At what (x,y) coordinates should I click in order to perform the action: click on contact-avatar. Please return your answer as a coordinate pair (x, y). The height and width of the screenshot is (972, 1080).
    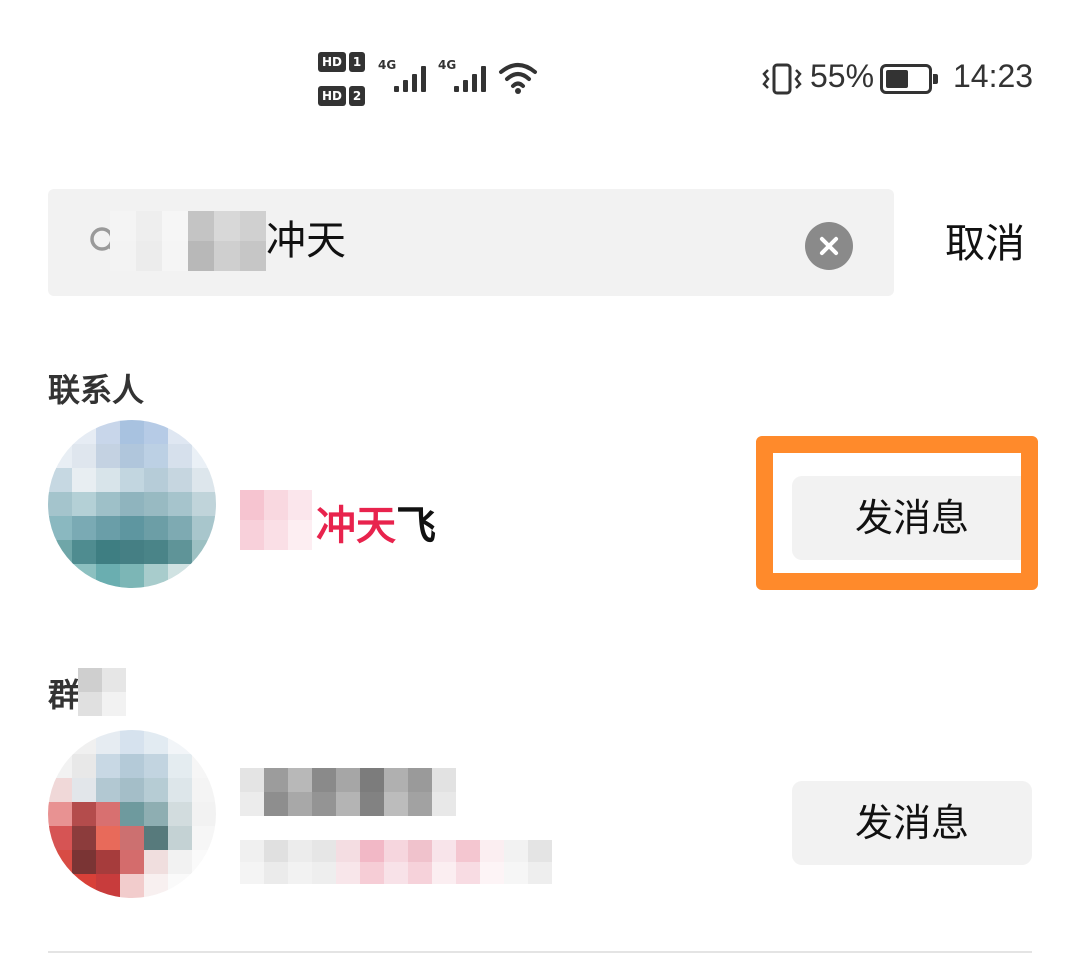
    Looking at the image, I should click on (132, 504).